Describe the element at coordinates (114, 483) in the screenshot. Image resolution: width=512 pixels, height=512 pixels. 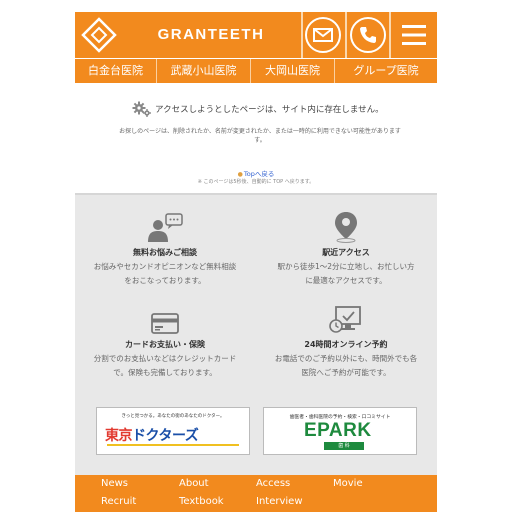
I see `footer-link-news: News` at that location.